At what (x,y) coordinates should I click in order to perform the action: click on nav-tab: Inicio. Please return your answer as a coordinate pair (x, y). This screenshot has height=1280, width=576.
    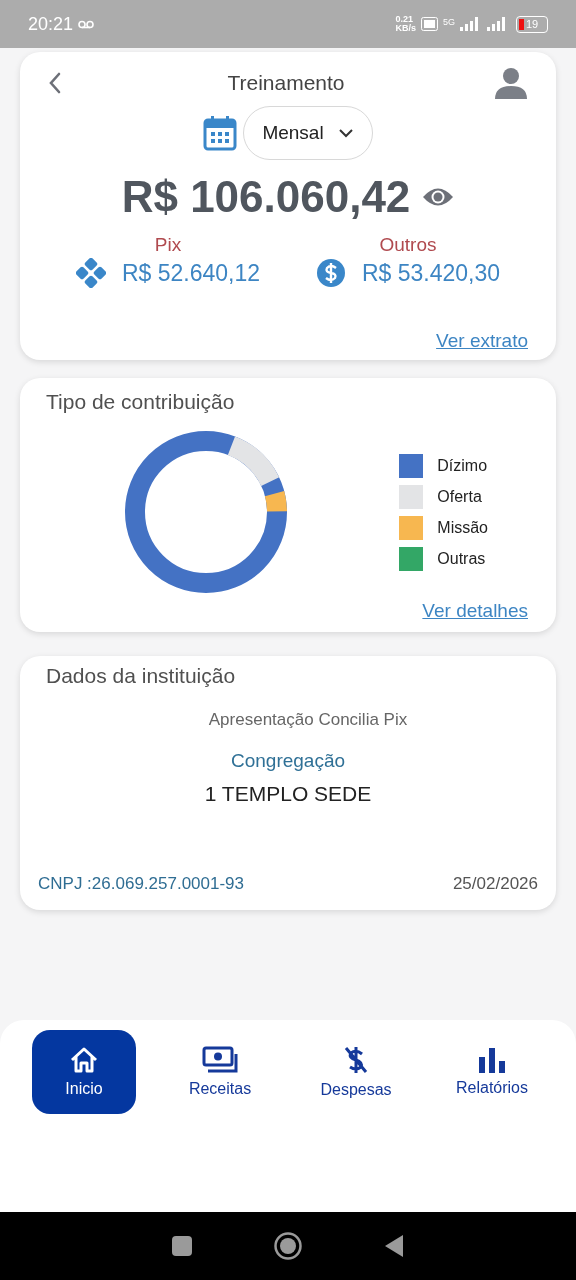
    Looking at the image, I should click on (84, 1072).